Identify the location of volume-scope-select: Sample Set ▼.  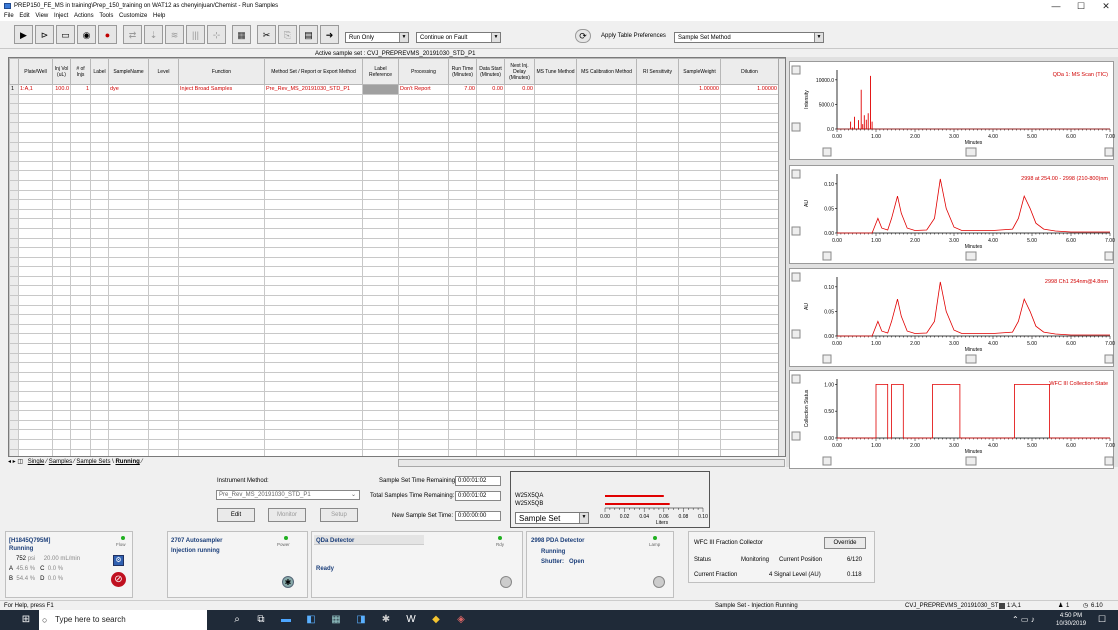
(552, 518).